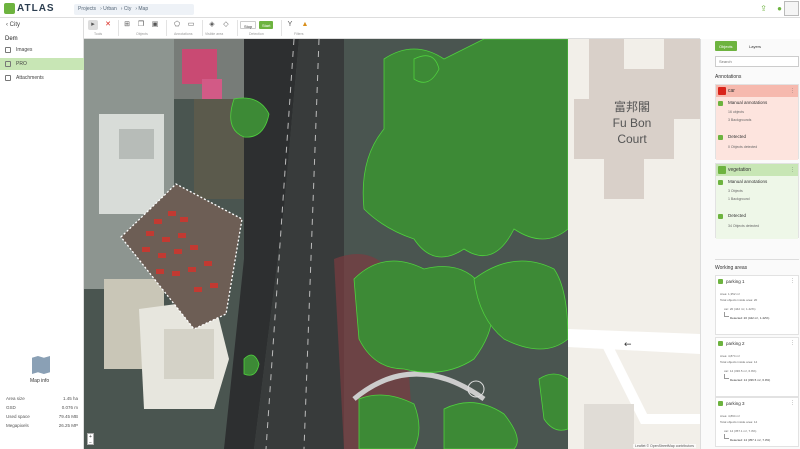  I want to click on color-icon: ▲, so click(305, 25).